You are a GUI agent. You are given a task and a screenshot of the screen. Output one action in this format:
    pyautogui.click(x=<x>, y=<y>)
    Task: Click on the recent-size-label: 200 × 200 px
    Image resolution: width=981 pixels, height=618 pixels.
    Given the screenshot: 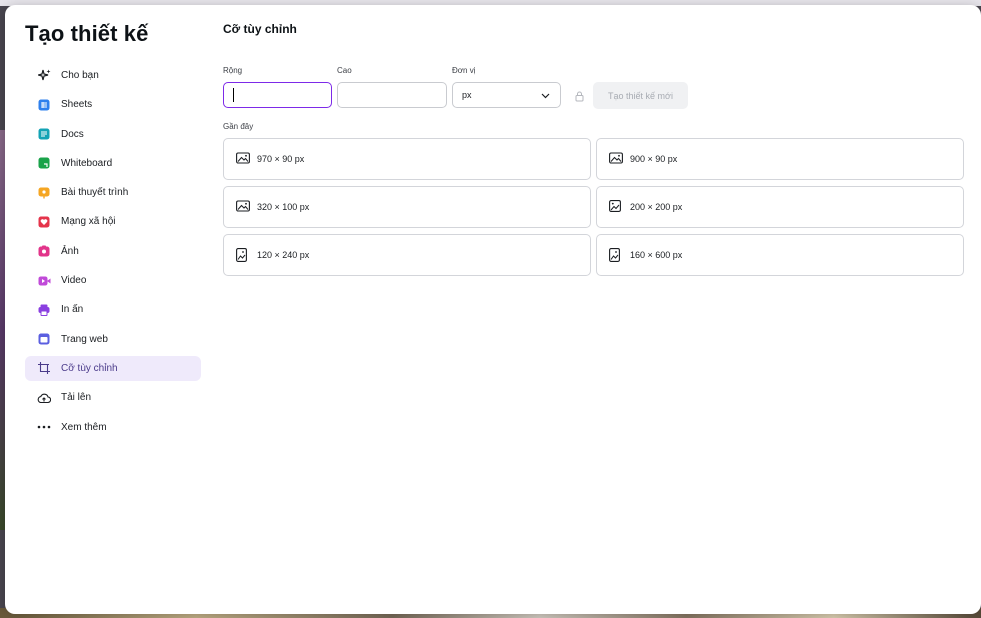 What is the action you would take?
    pyautogui.click(x=656, y=207)
    